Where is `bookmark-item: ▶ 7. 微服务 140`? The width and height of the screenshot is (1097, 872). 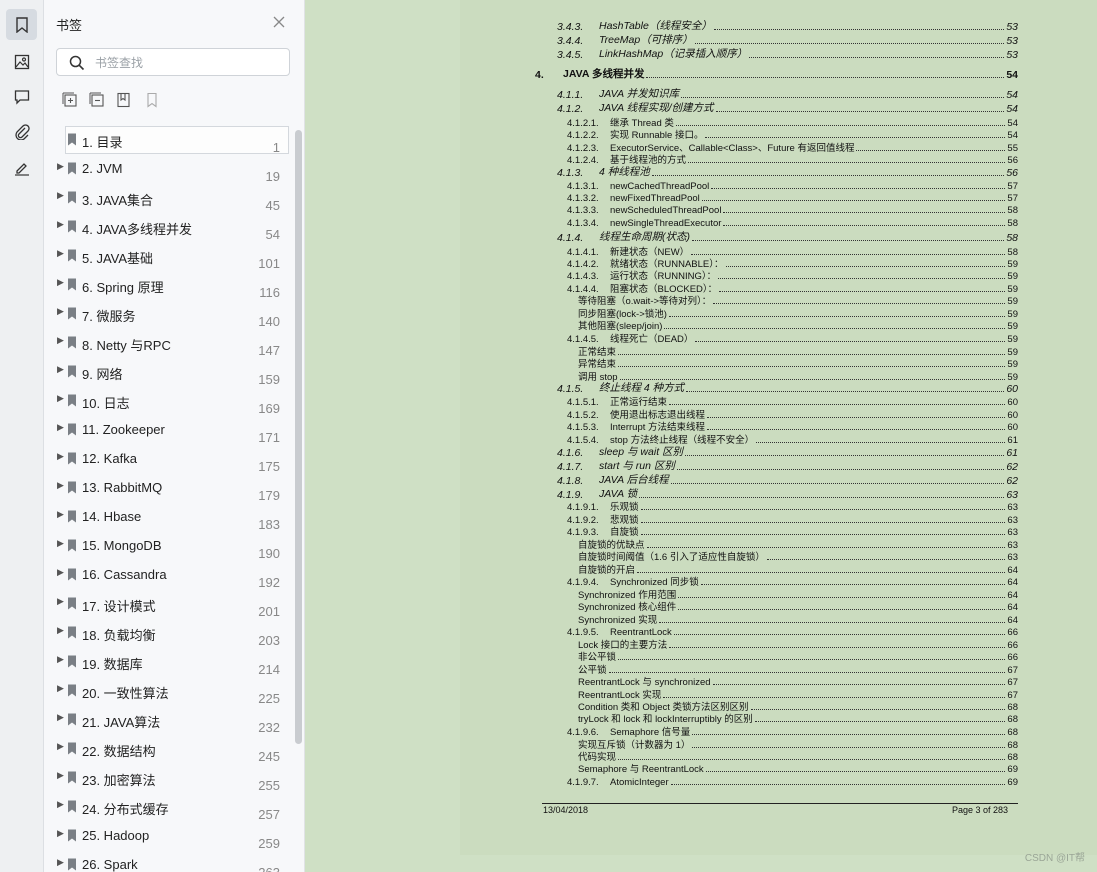 bookmark-item: ▶ 7. 微服务 140 is located at coordinates (168, 314).